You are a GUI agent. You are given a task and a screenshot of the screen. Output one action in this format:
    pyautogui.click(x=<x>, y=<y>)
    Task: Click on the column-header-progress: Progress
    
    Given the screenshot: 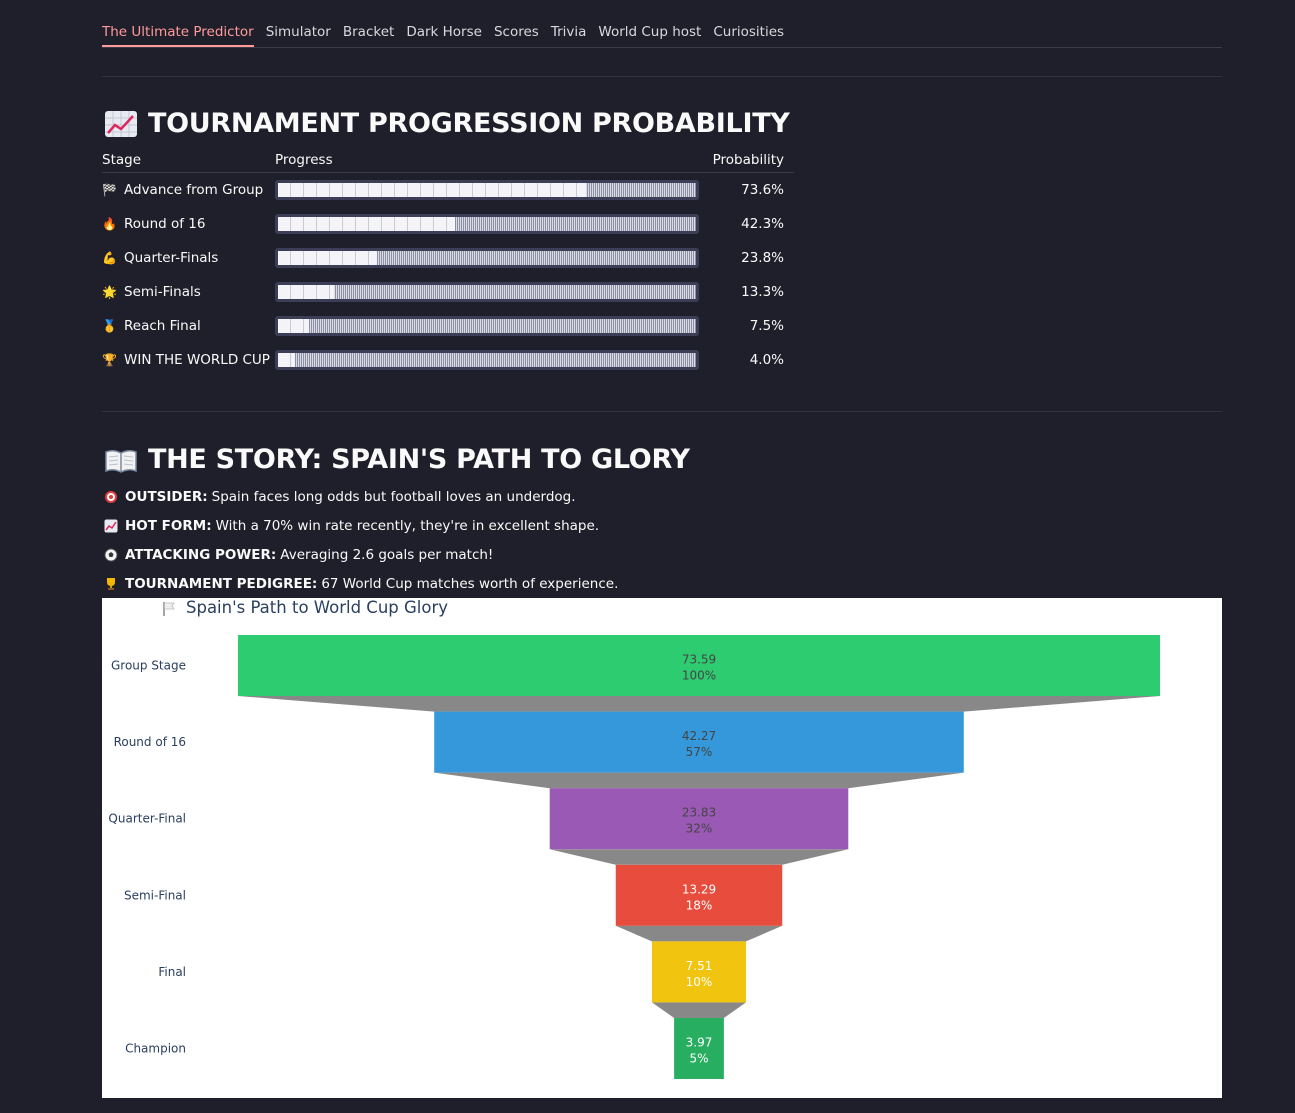 What is the action you would take?
    pyautogui.click(x=489, y=160)
    